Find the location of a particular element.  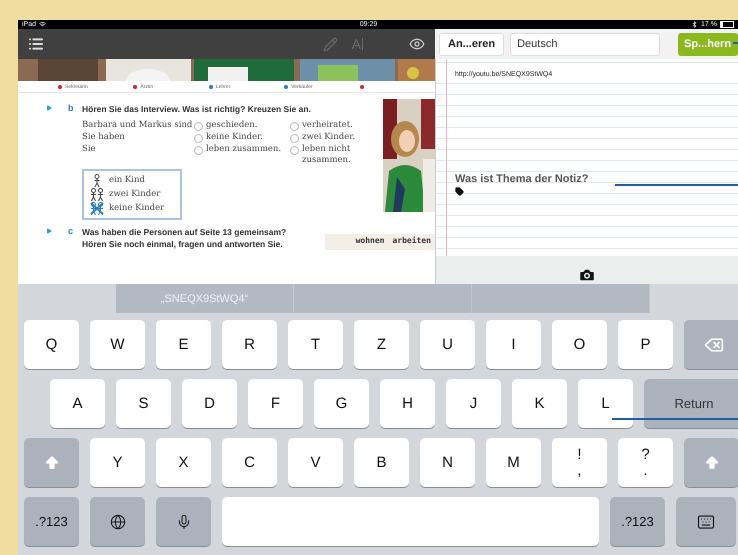

legend-label: ein Kind is located at coordinates (127, 180).